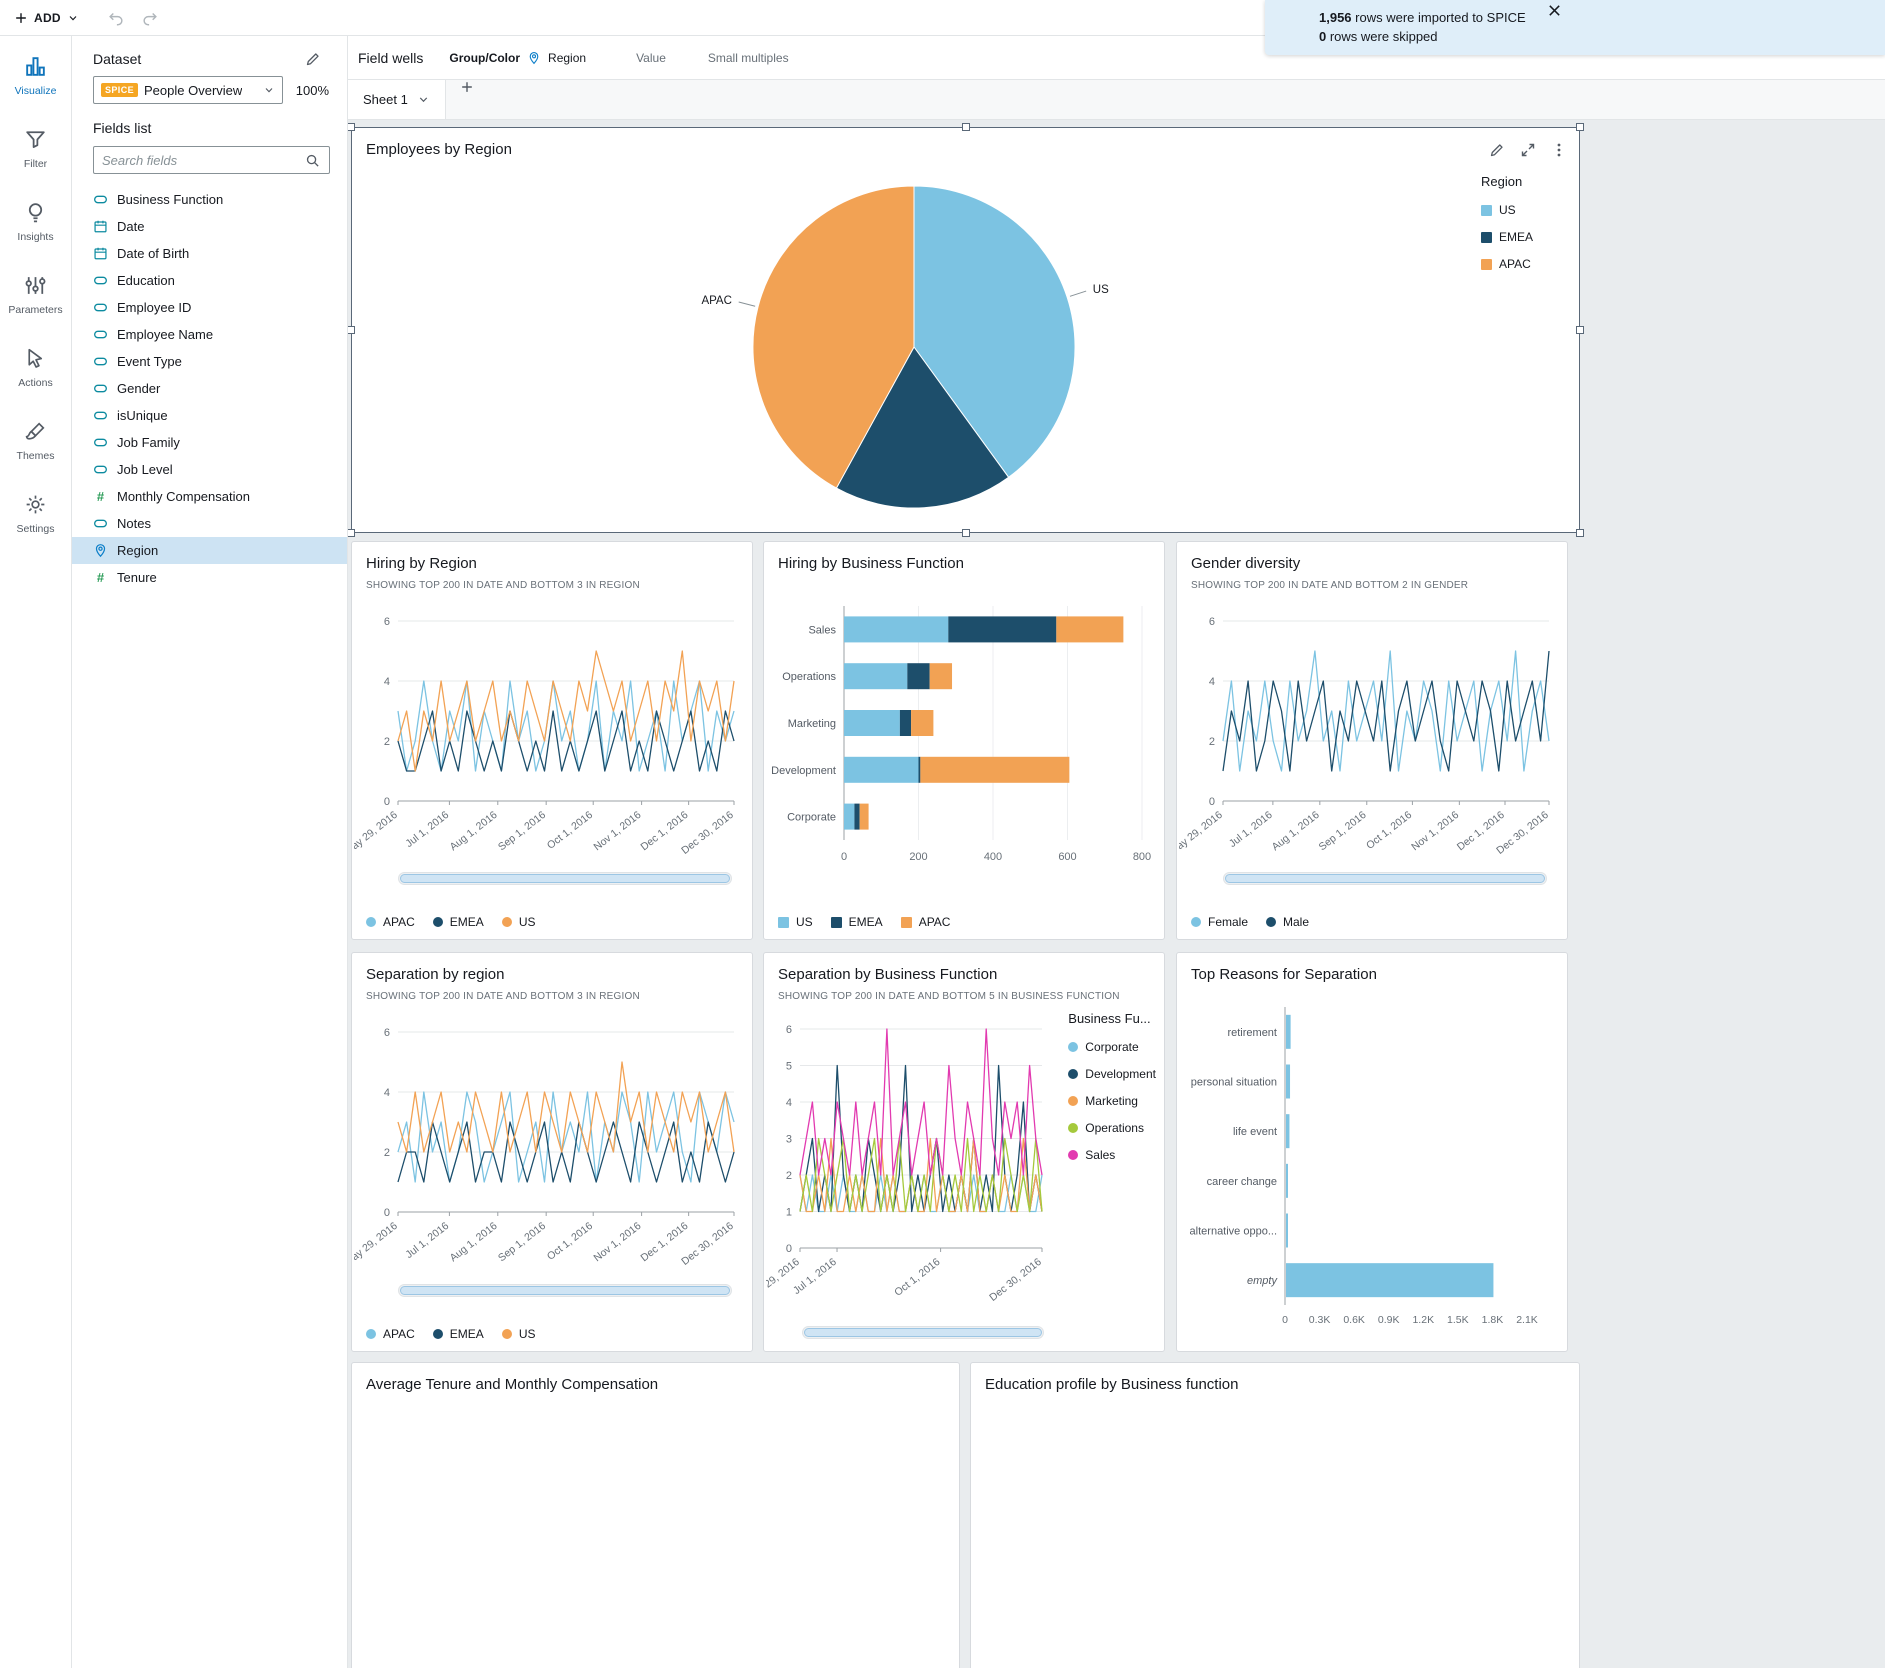 This screenshot has width=1885, height=1668. Describe the element at coordinates (351, 533) in the screenshot. I see `resize-handle-sw` at that location.